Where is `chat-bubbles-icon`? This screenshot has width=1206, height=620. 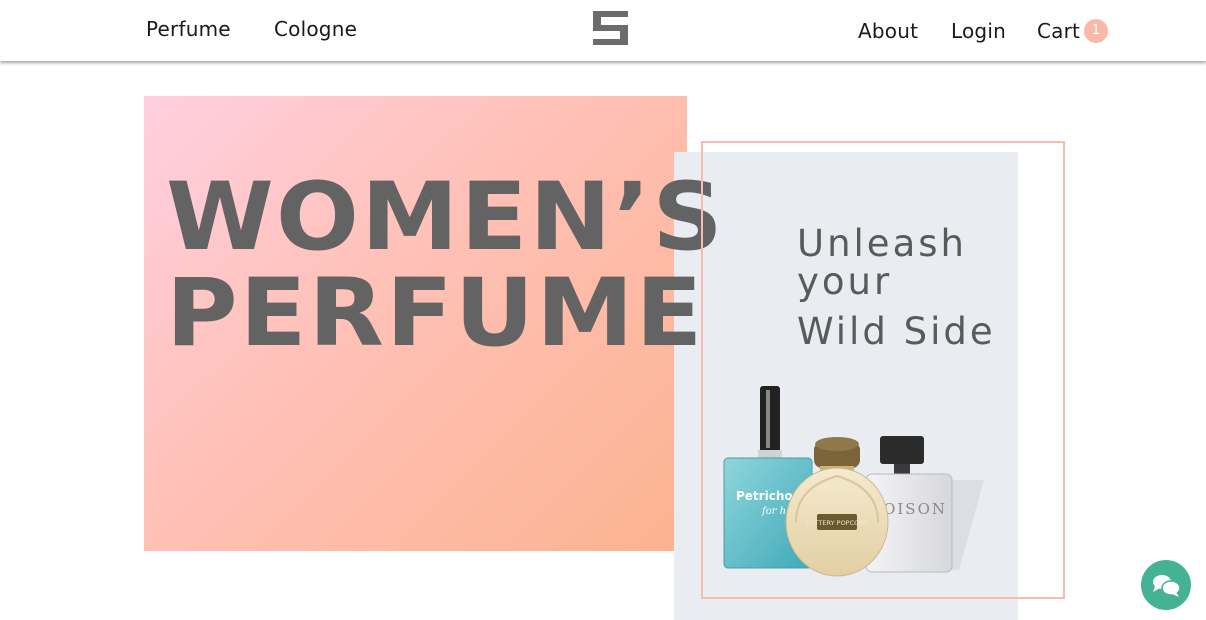
chat-bubbles-icon is located at coordinates (1167, 586).